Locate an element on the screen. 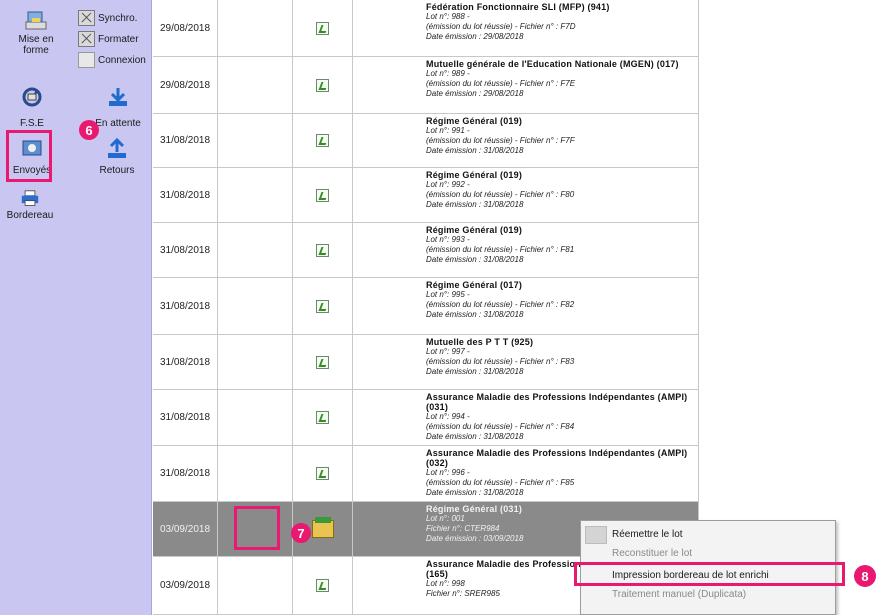 This screenshot has height=615, width=887. mise-en-forme-icon is located at coordinates (36, 20).